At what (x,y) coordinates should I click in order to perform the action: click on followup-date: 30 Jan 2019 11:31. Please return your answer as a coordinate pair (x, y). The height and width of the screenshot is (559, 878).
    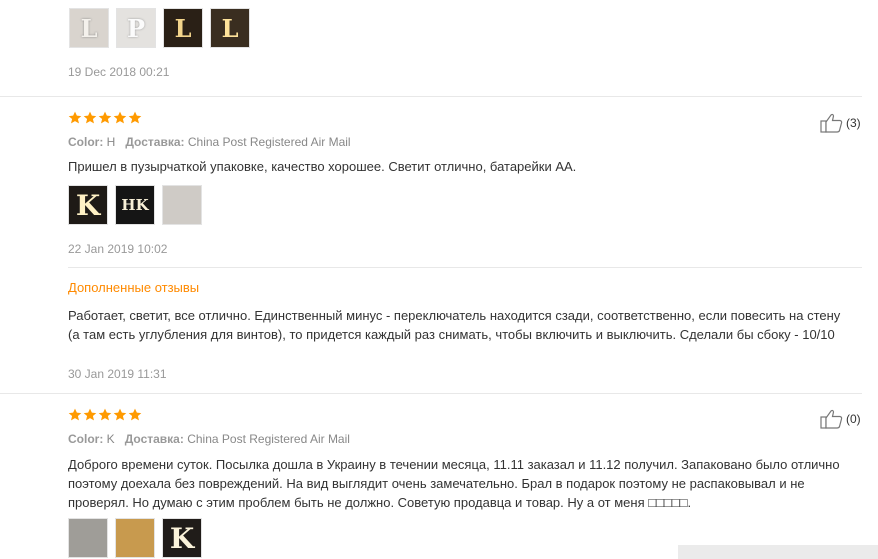
    Looking at the image, I should click on (117, 374).